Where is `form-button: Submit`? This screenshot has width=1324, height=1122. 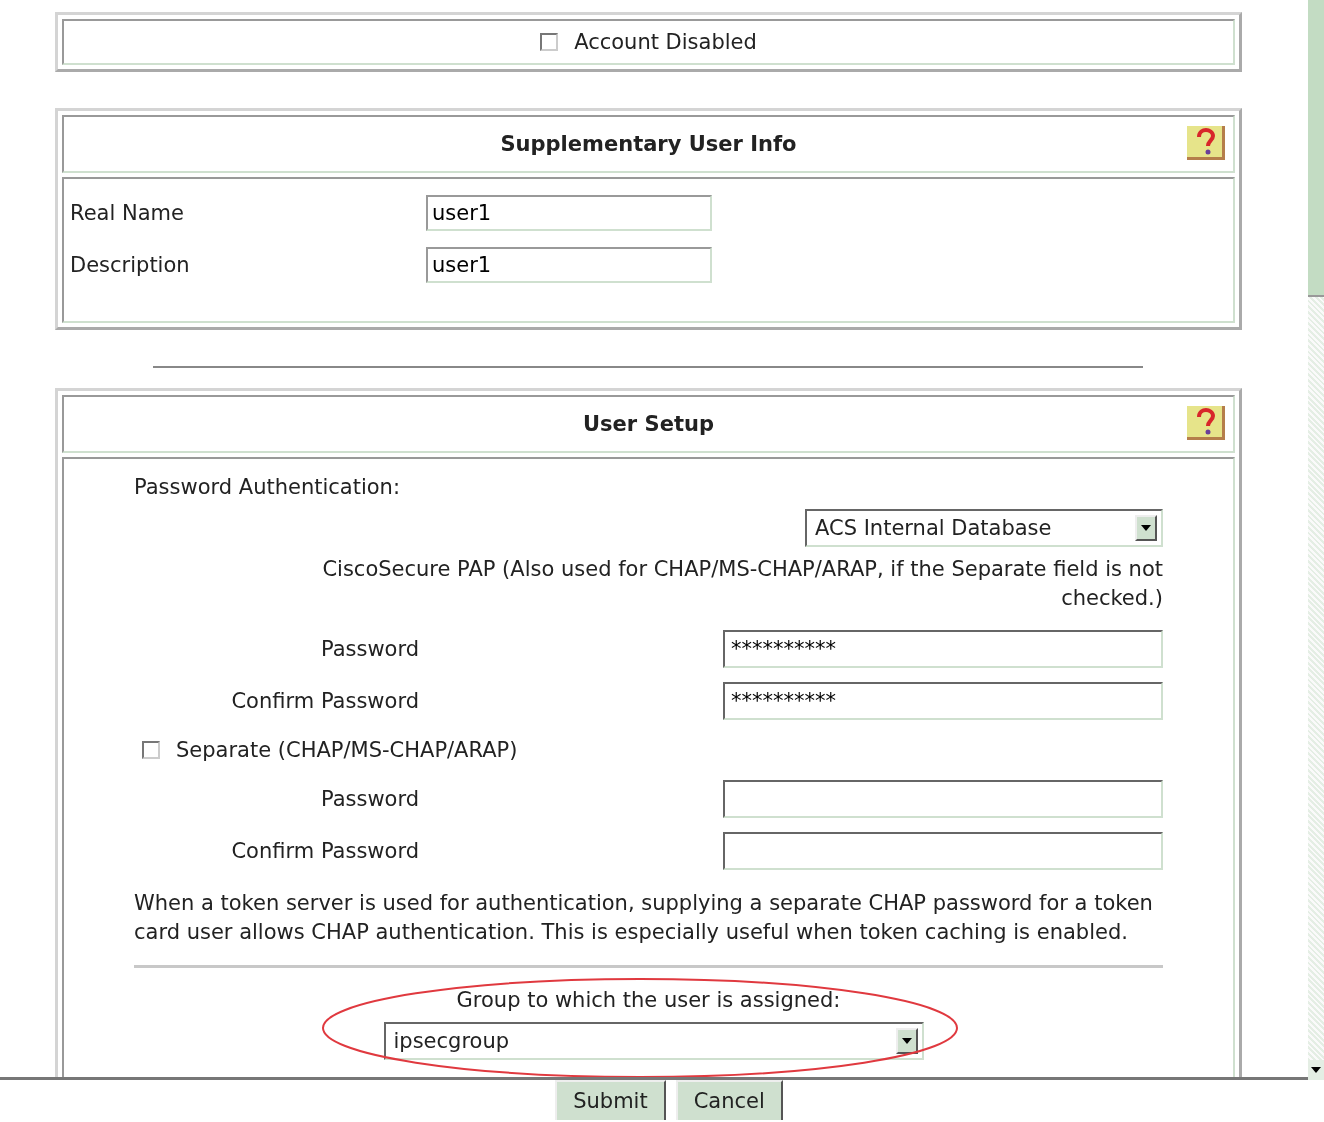 form-button: Submit is located at coordinates (610, 1100).